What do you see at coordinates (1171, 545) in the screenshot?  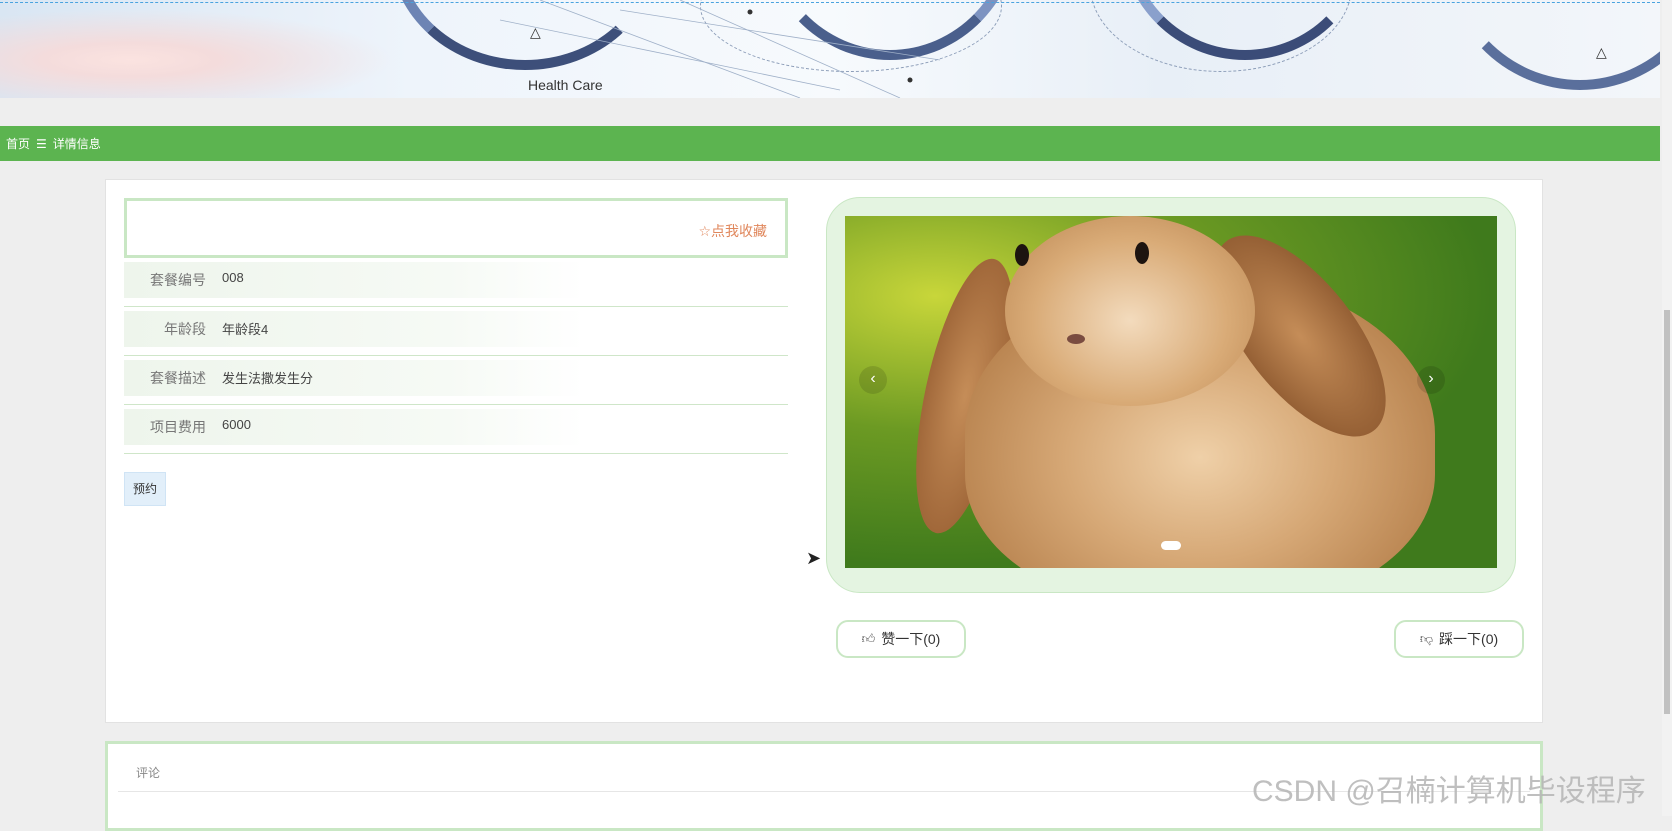 I see `carousel-indicator` at bounding box center [1171, 545].